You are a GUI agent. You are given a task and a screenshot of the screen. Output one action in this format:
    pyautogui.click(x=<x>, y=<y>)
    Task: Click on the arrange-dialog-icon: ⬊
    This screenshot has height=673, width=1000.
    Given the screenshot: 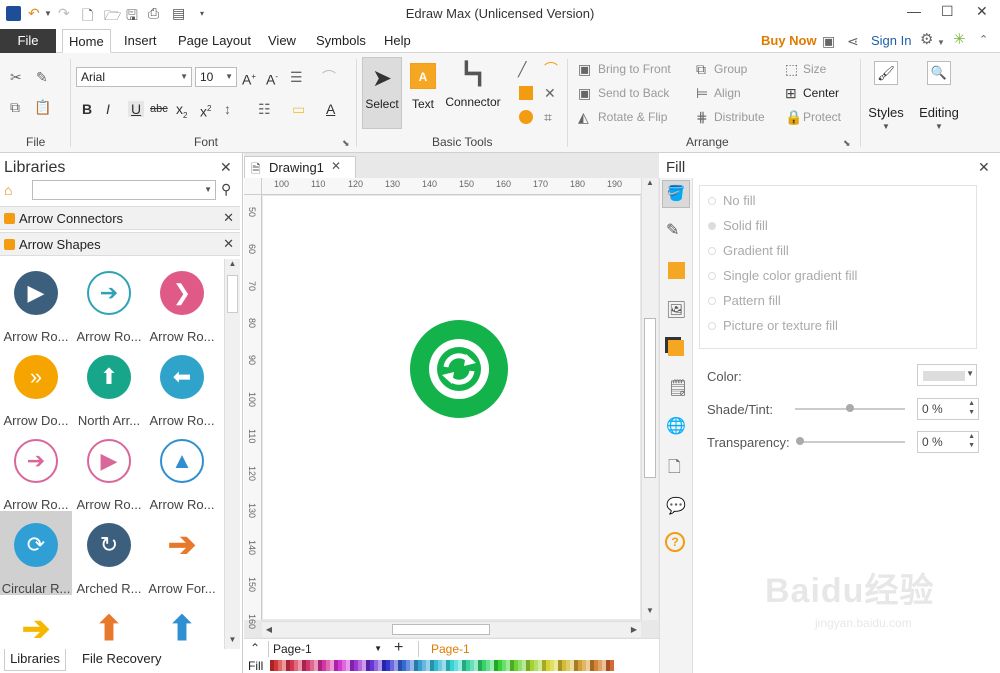 What is the action you would take?
    pyautogui.click(x=847, y=143)
    